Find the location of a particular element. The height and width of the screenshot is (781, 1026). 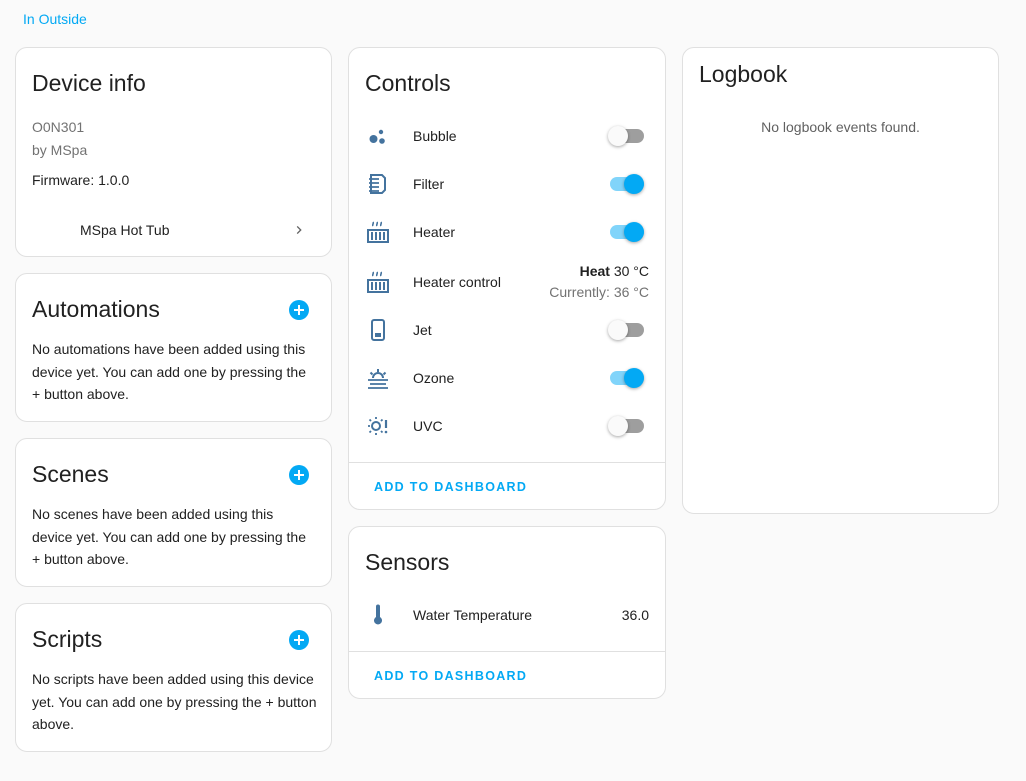

jet-icon is located at coordinates (378, 330).